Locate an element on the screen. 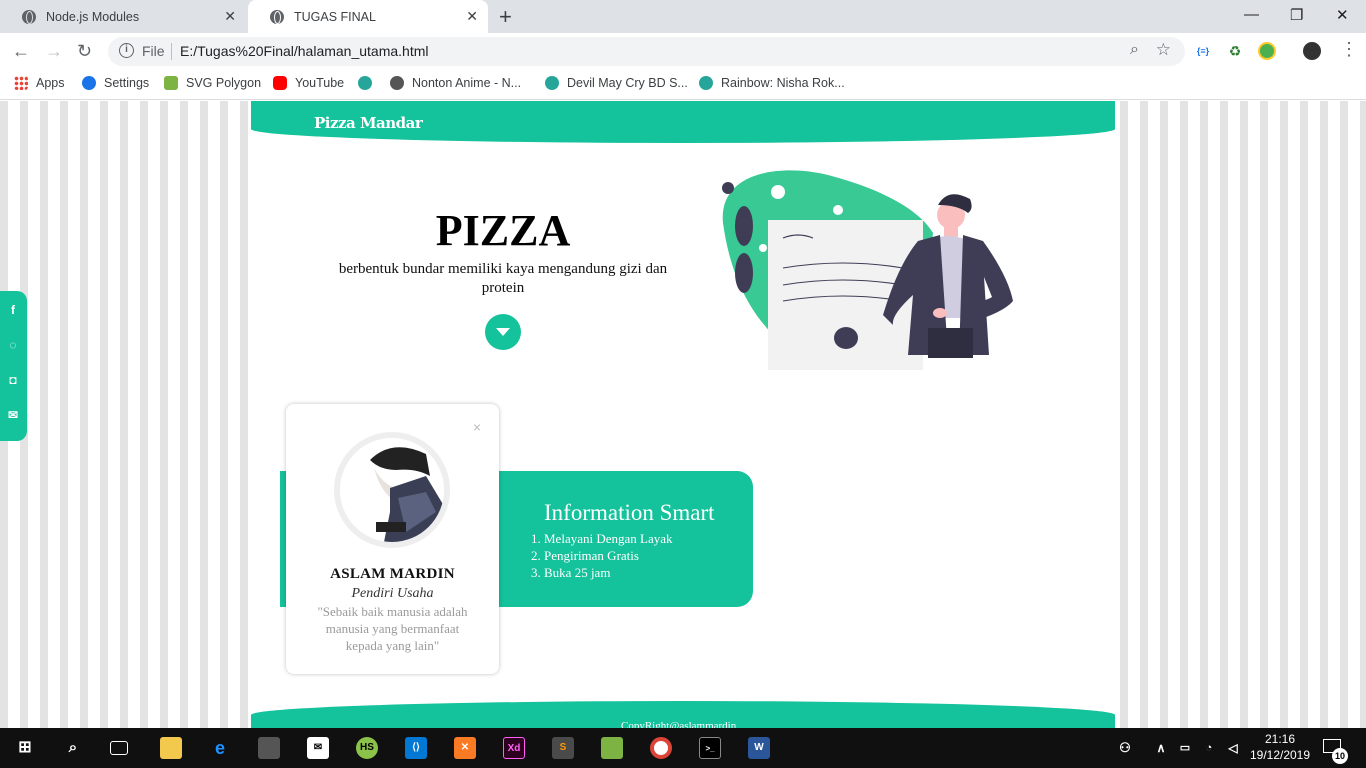 The image size is (1366, 768). bookmark-svg-polygon: SVG Polygon is located at coordinates (212, 83).